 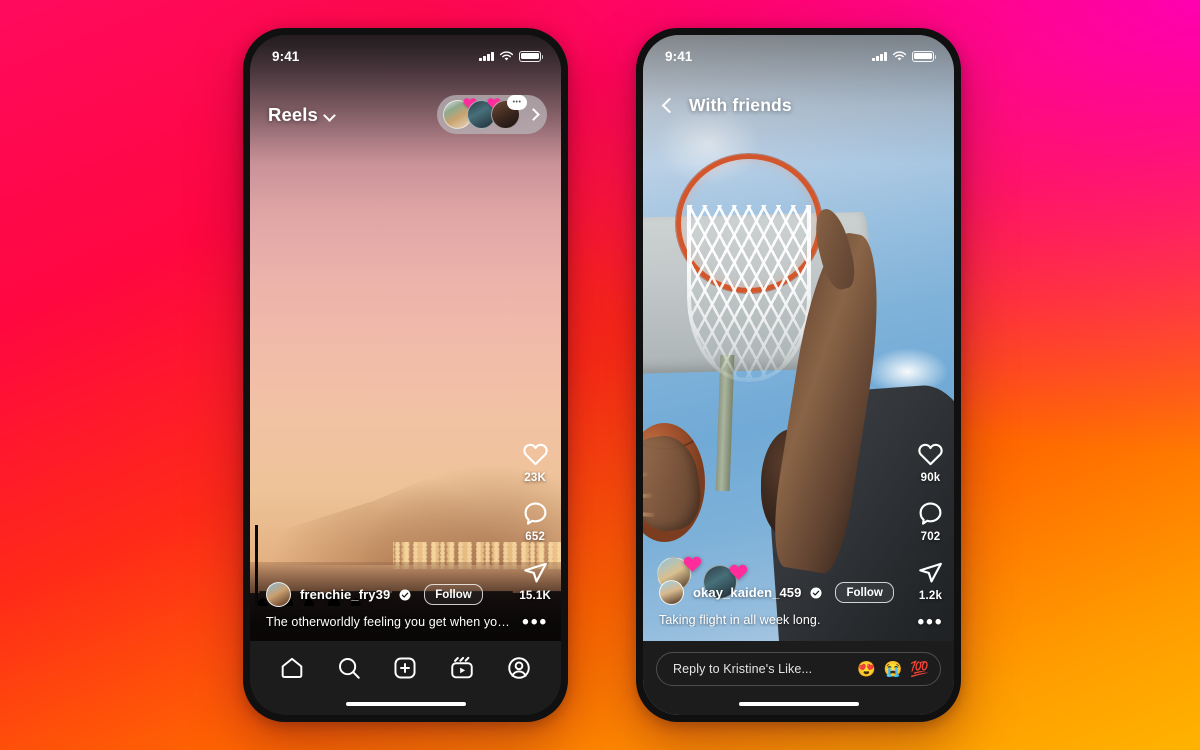 I want to click on basketball-net, so click(x=748, y=293).